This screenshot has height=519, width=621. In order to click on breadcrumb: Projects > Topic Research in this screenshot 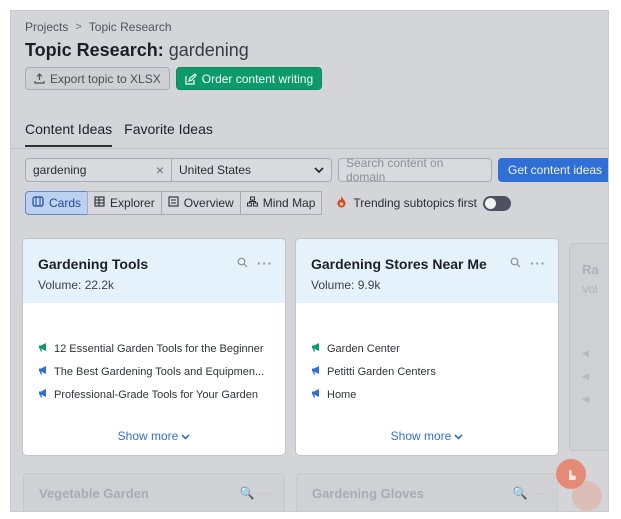, I will do `click(98, 27)`.